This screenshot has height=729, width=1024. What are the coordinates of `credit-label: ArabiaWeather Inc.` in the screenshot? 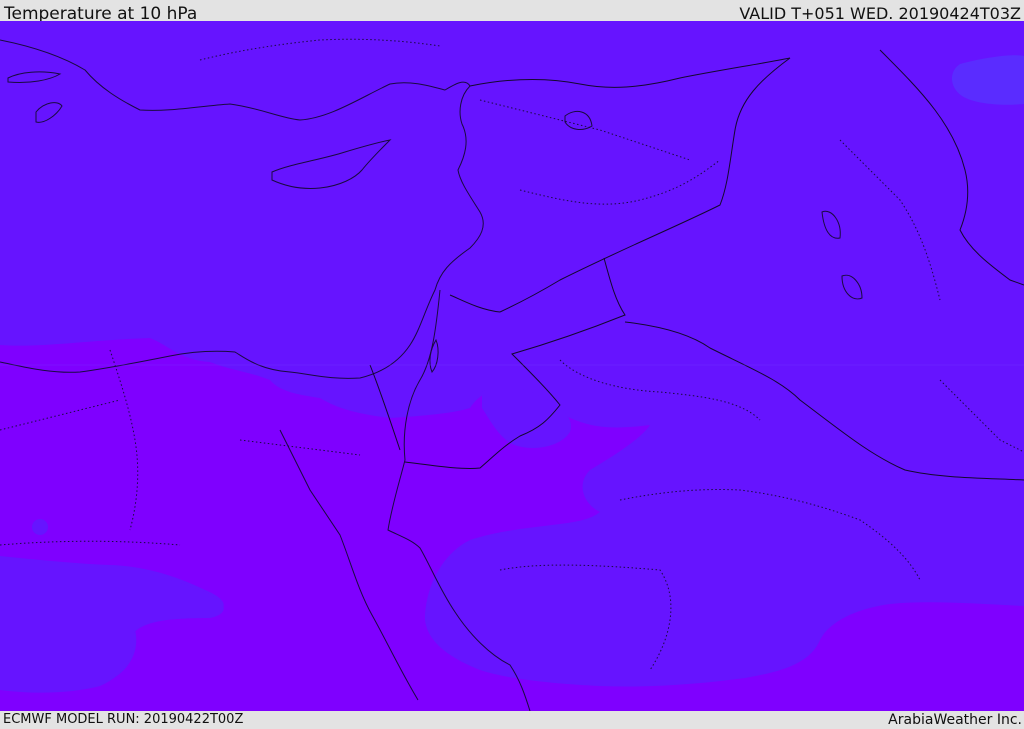 It's located at (955, 720).